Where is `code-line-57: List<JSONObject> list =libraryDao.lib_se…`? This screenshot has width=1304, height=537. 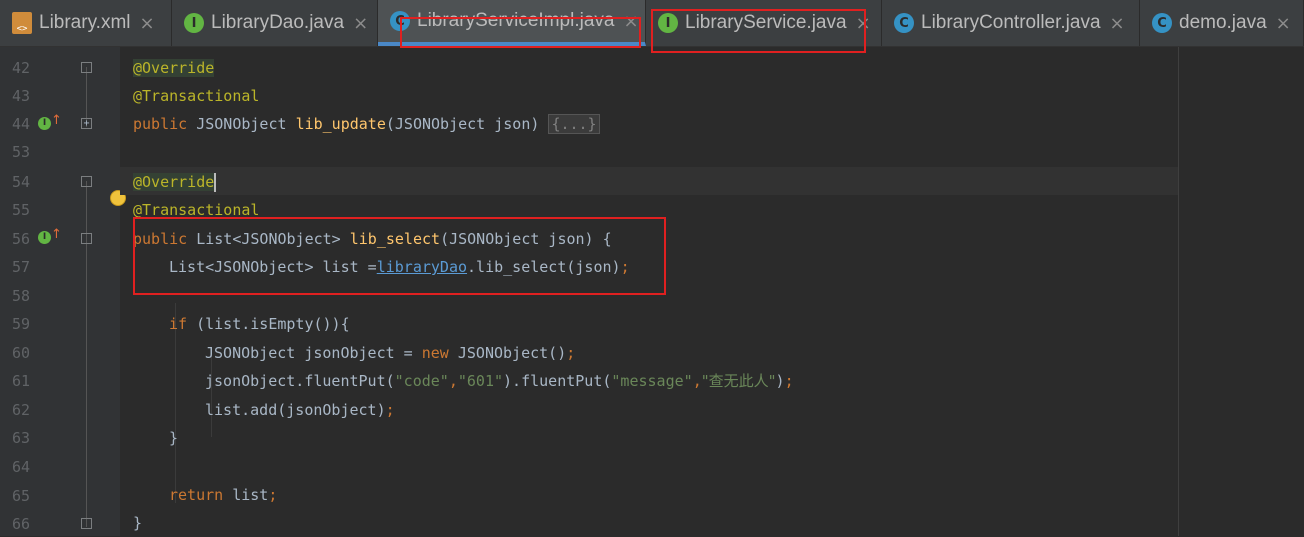
code-line-57: List<JSONObject> list =libraryDao.lib_se… is located at coordinates (399, 267).